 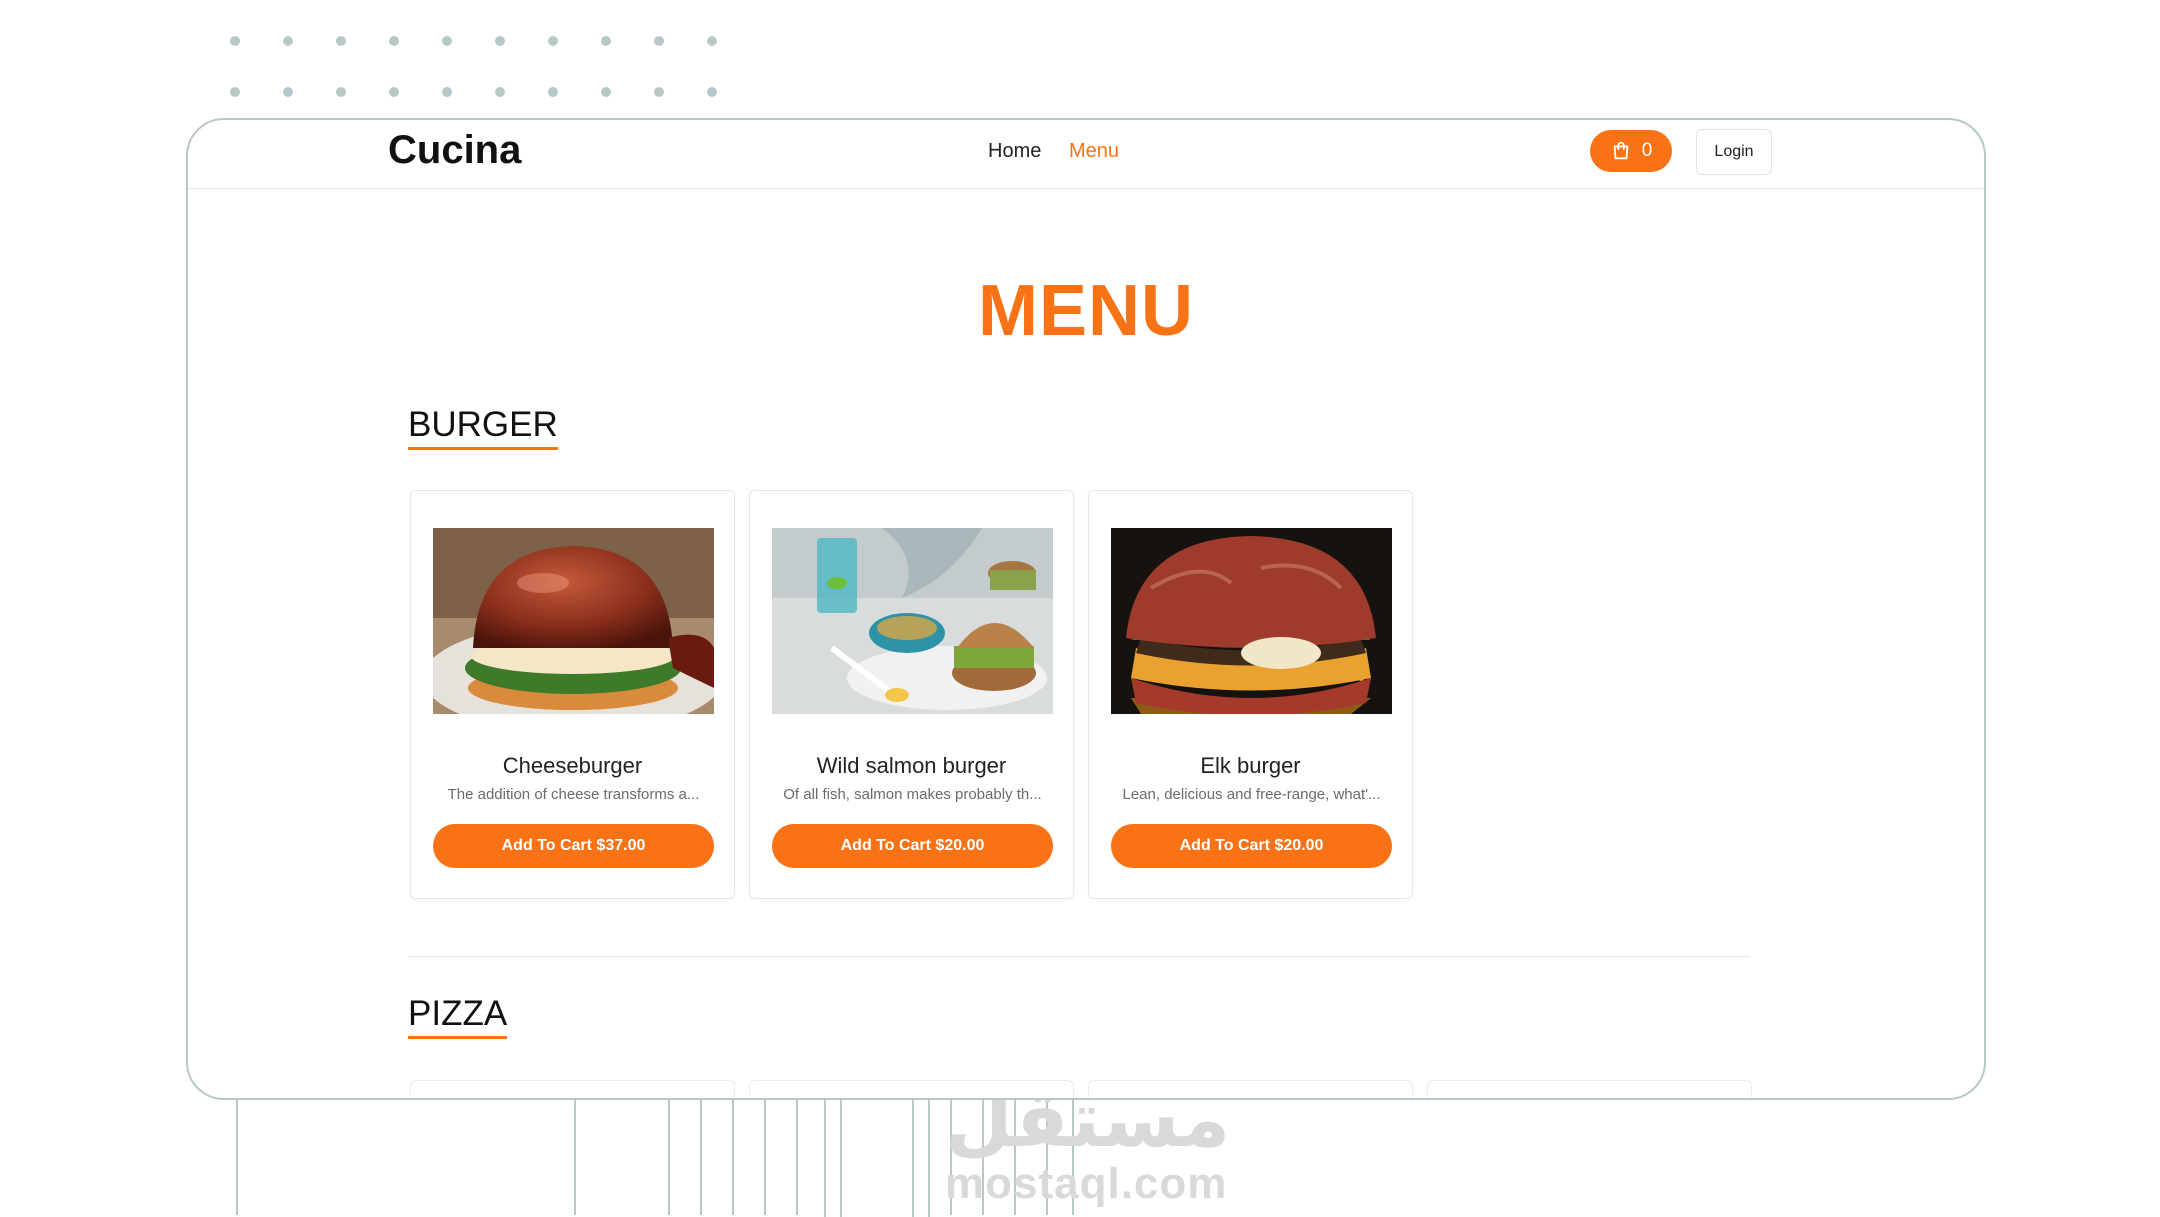 What do you see at coordinates (1621, 151) in the screenshot?
I see `shopping-bag-icon` at bounding box center [1621, 151].